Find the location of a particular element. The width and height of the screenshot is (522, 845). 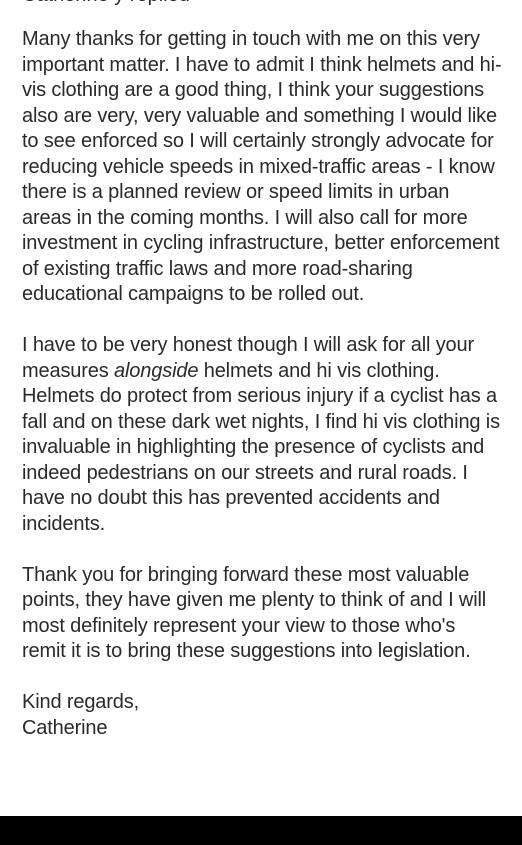

clipped-previous-line: Catherine y replied is located at coordinates (262, 4).